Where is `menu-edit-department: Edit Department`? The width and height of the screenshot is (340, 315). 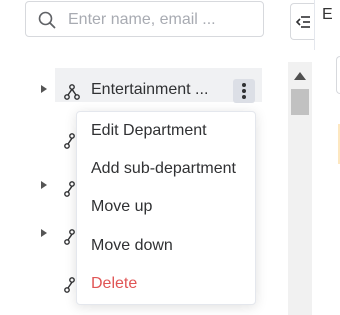 menu-edit-department: Edit Department is located at coordinates (149, 131).